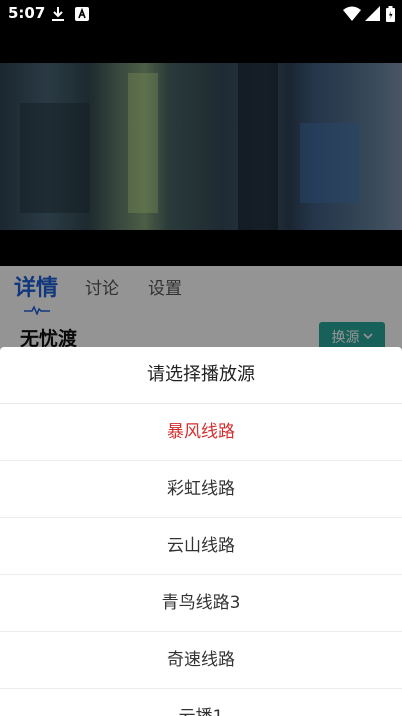 The height and width of the screenshot is (716, 402). Describe the element at coordinates (58, 16) in the screenshot. I see `download-icon` at that location.